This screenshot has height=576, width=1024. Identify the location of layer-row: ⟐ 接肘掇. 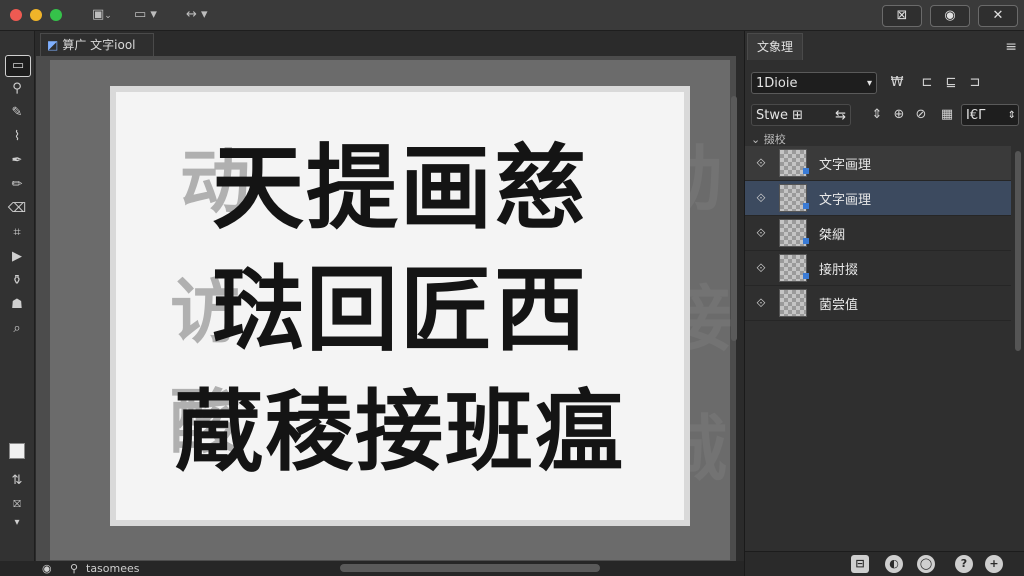
(878, 268).